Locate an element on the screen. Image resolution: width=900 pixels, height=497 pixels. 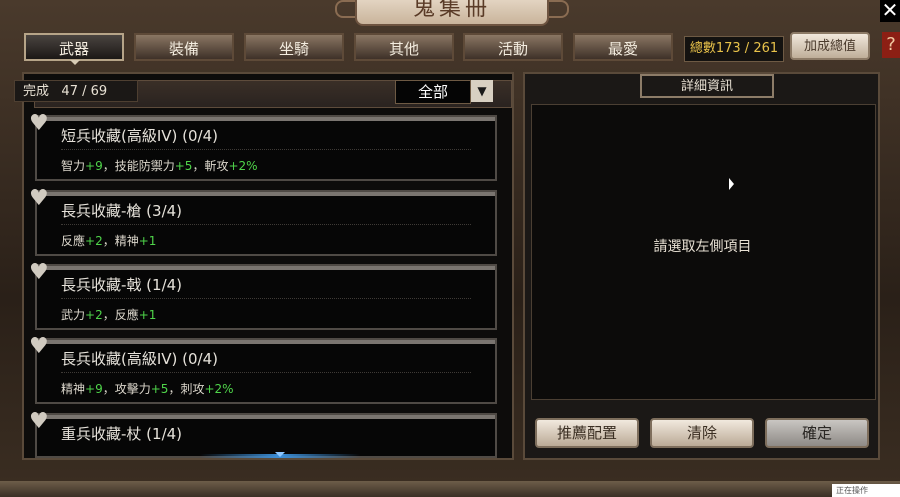
list-item: ♥ 長兵收藏-戟 (1/4) 武力+2，反應+1 is located at coordinates (263, 296).